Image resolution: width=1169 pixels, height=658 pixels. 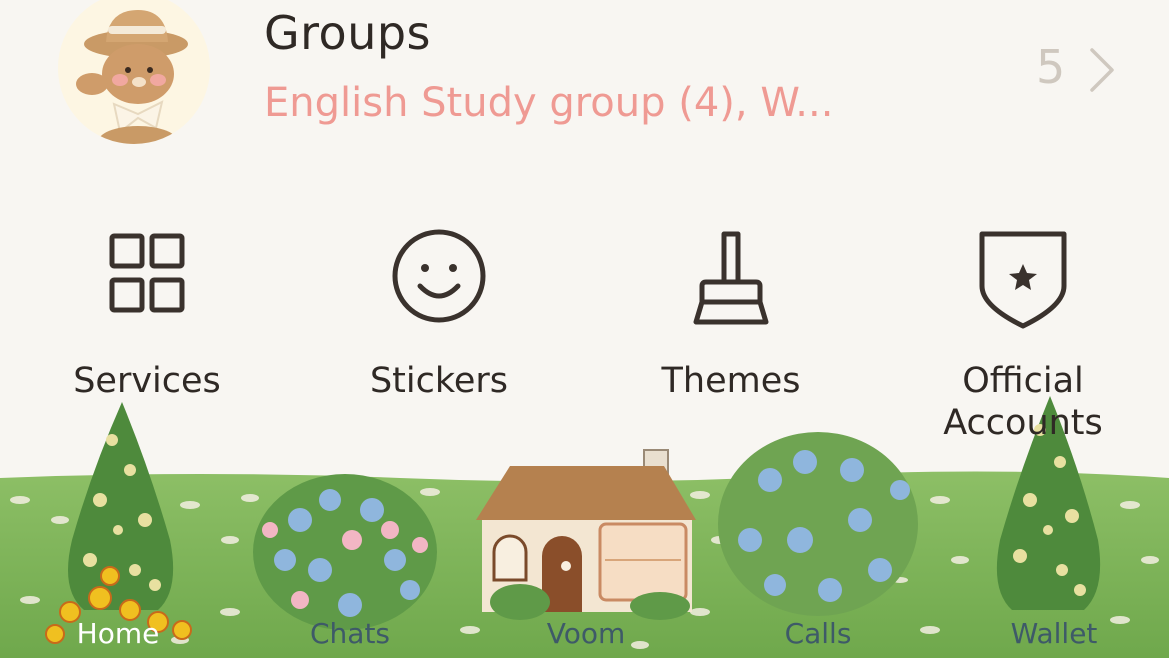 I want to click on bottom-tab-bar: Home Chats Voom Calls Wallet, so click(x=584, y=633).